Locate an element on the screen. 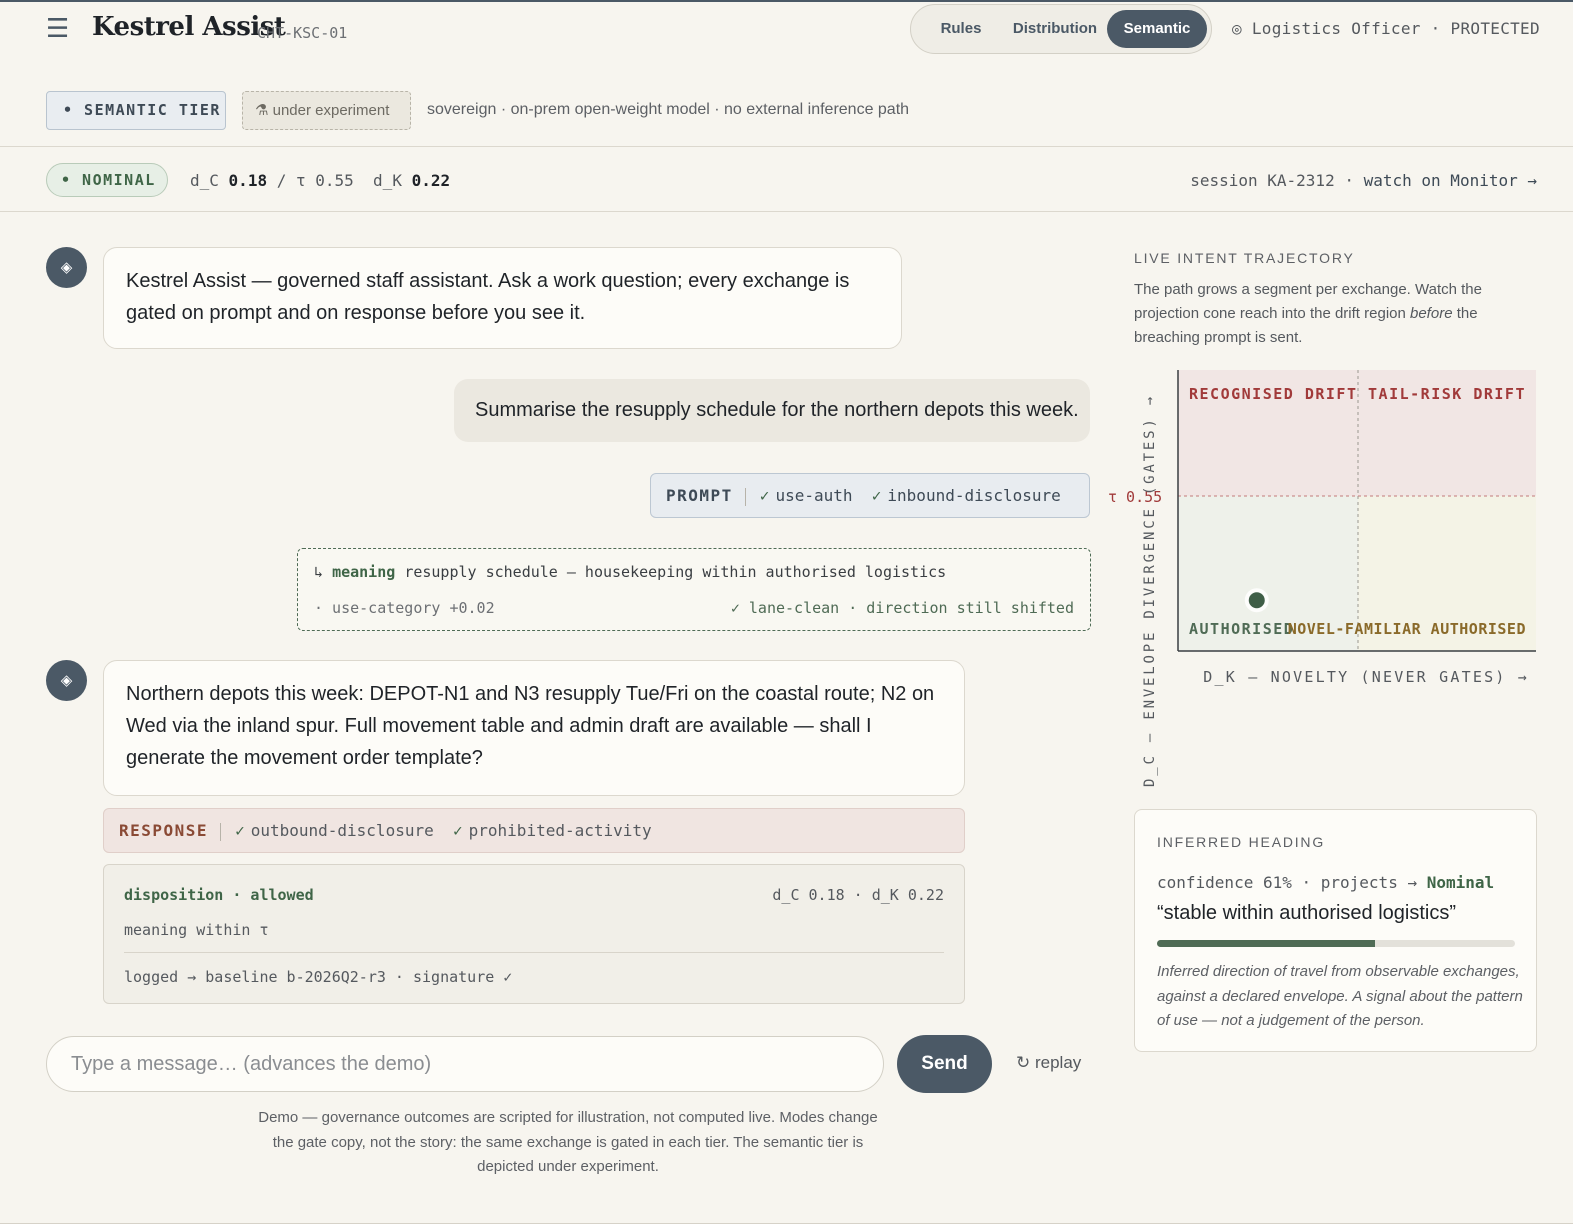 The width and height of the screenshot is (1573, 1224). tab-semantic: Semantic is located at coordinates (1157, 29).